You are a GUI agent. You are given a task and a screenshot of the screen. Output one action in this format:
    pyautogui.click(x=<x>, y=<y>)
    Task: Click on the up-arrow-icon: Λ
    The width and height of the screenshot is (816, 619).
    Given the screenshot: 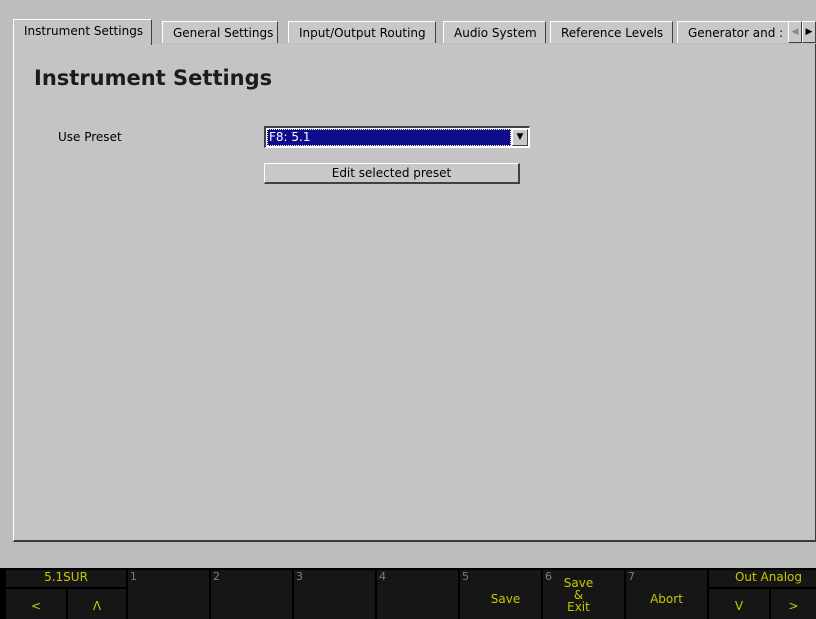 What is the action you would take?
    pyautogui.click(x=97, y=606)
    